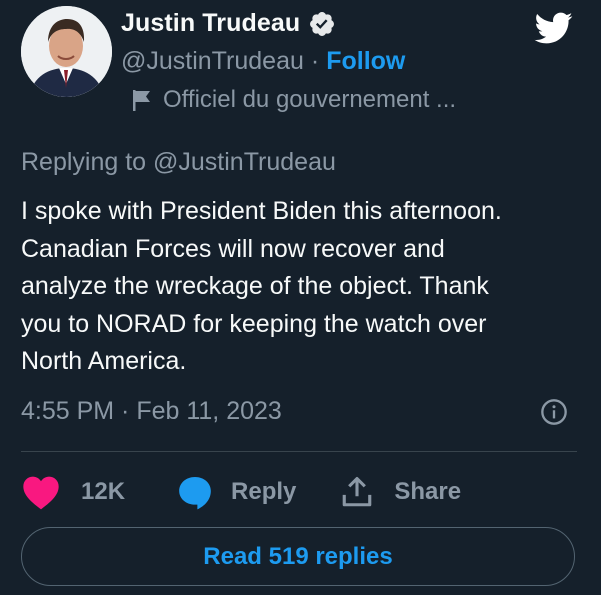 This screenshot has width=601, height=595. Describe the element at coordinates (357, 491) in the screenshot. I see `share-icon` at that location.